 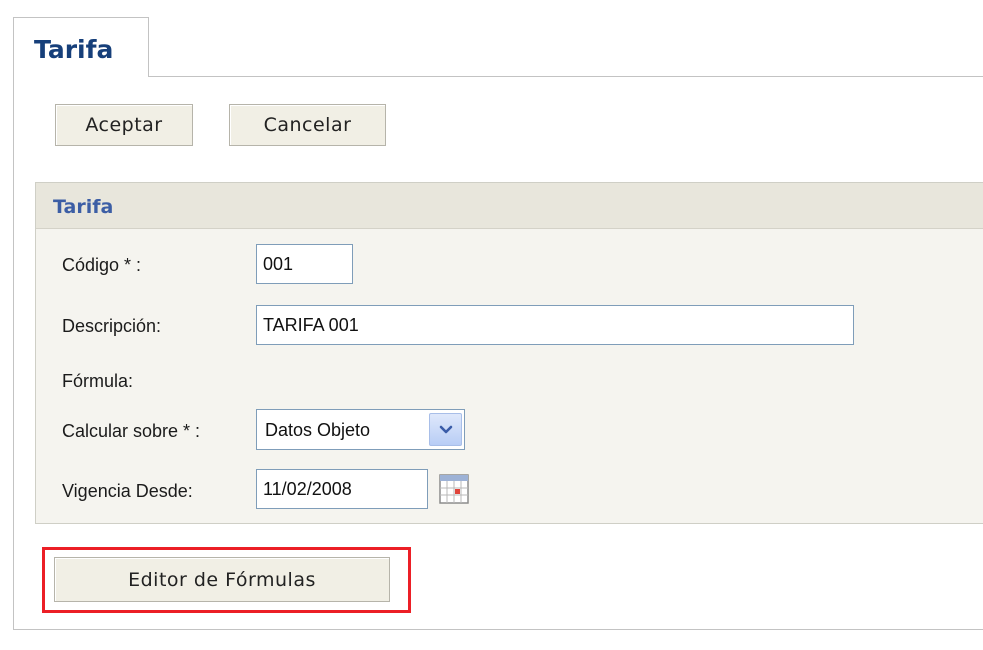 I want to click on fieldset-title: Tarifa, so click(x=83, y=207).